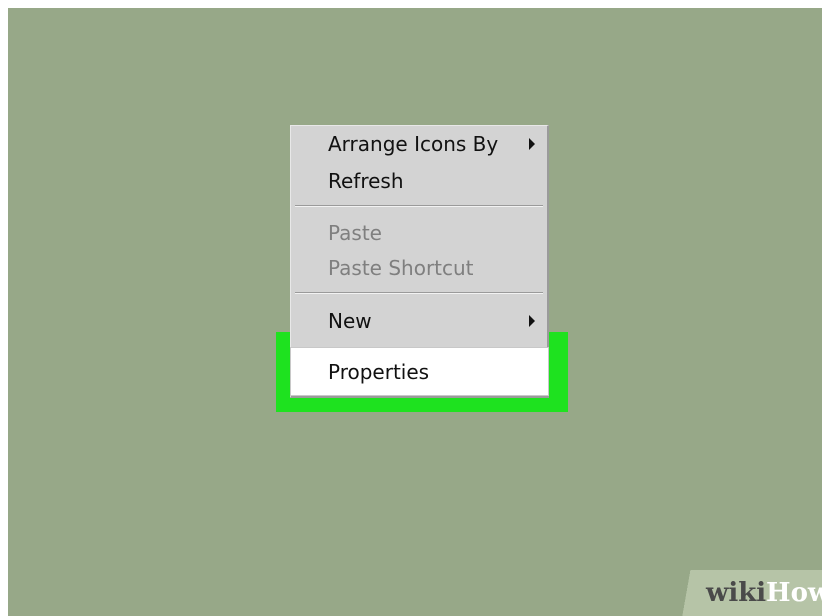 This screenshot has width=822, height=616. I want to click on menu-item-refresh: Refresh, so click(366, 181).